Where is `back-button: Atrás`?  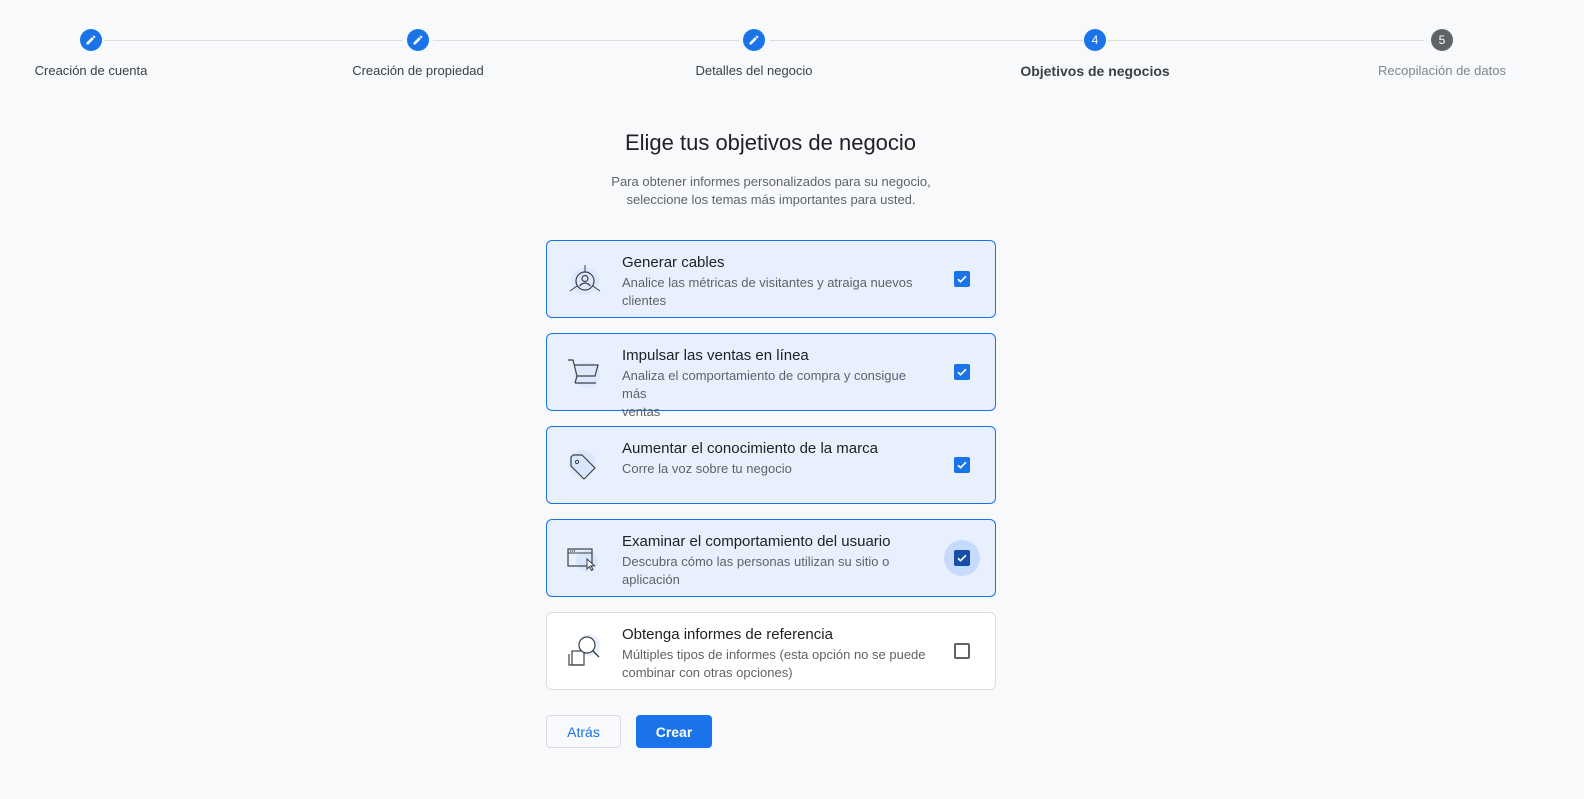
back-button: Atrás is located at coordinates (583, 731).